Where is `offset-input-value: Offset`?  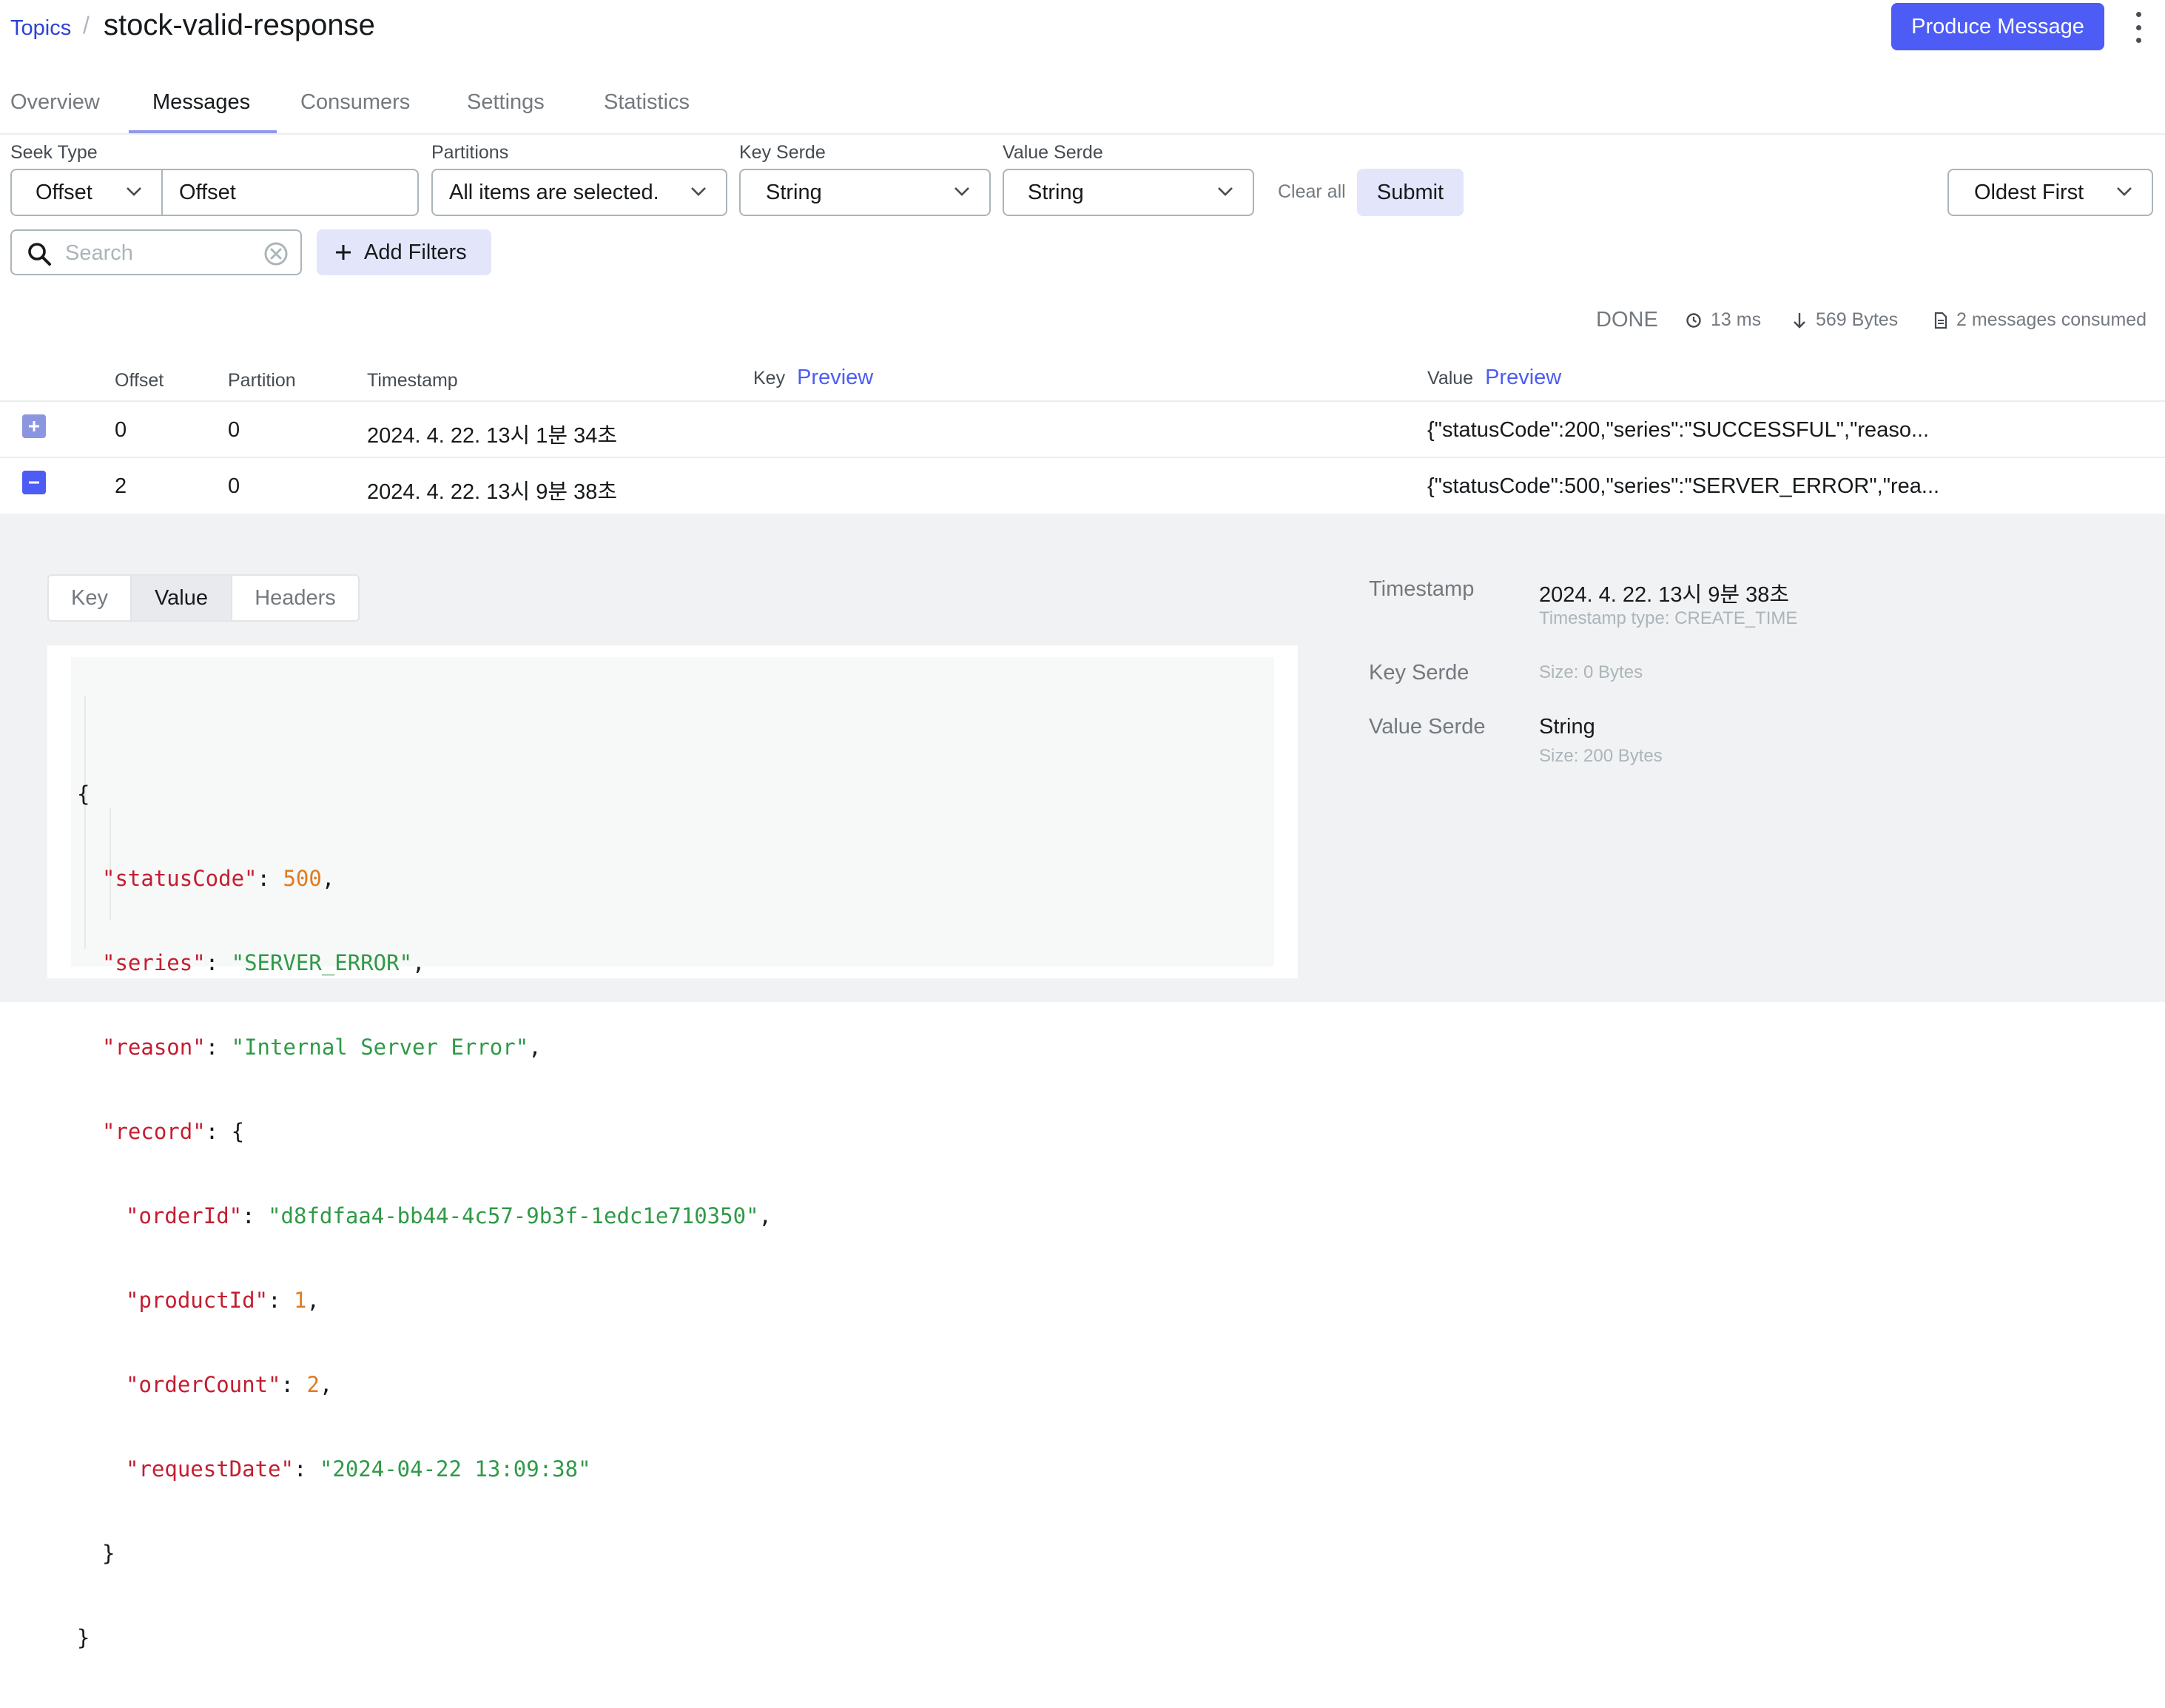
offset-input-value: Offset is located at coordinates (207, 192).